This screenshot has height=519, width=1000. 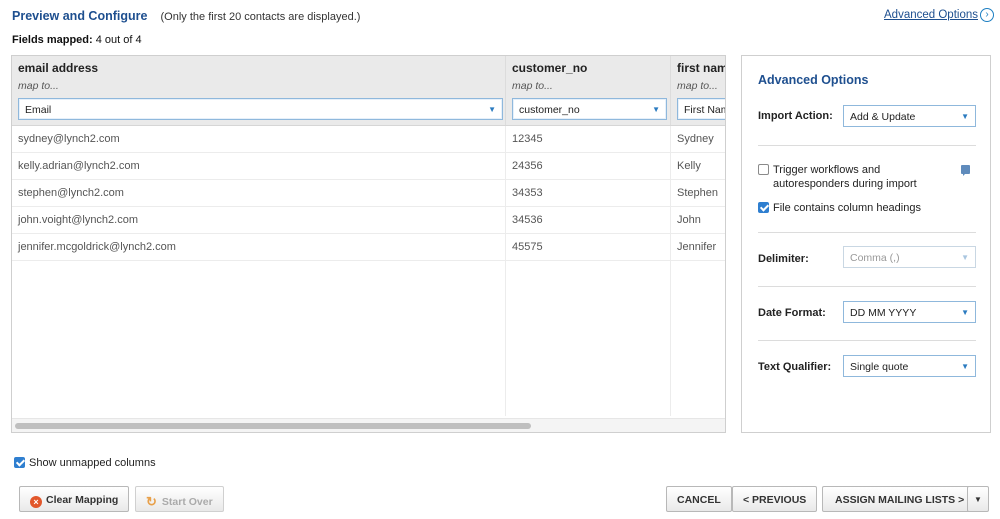 I want to click on start-over-label: Start Over, so click(x=187, y=502).